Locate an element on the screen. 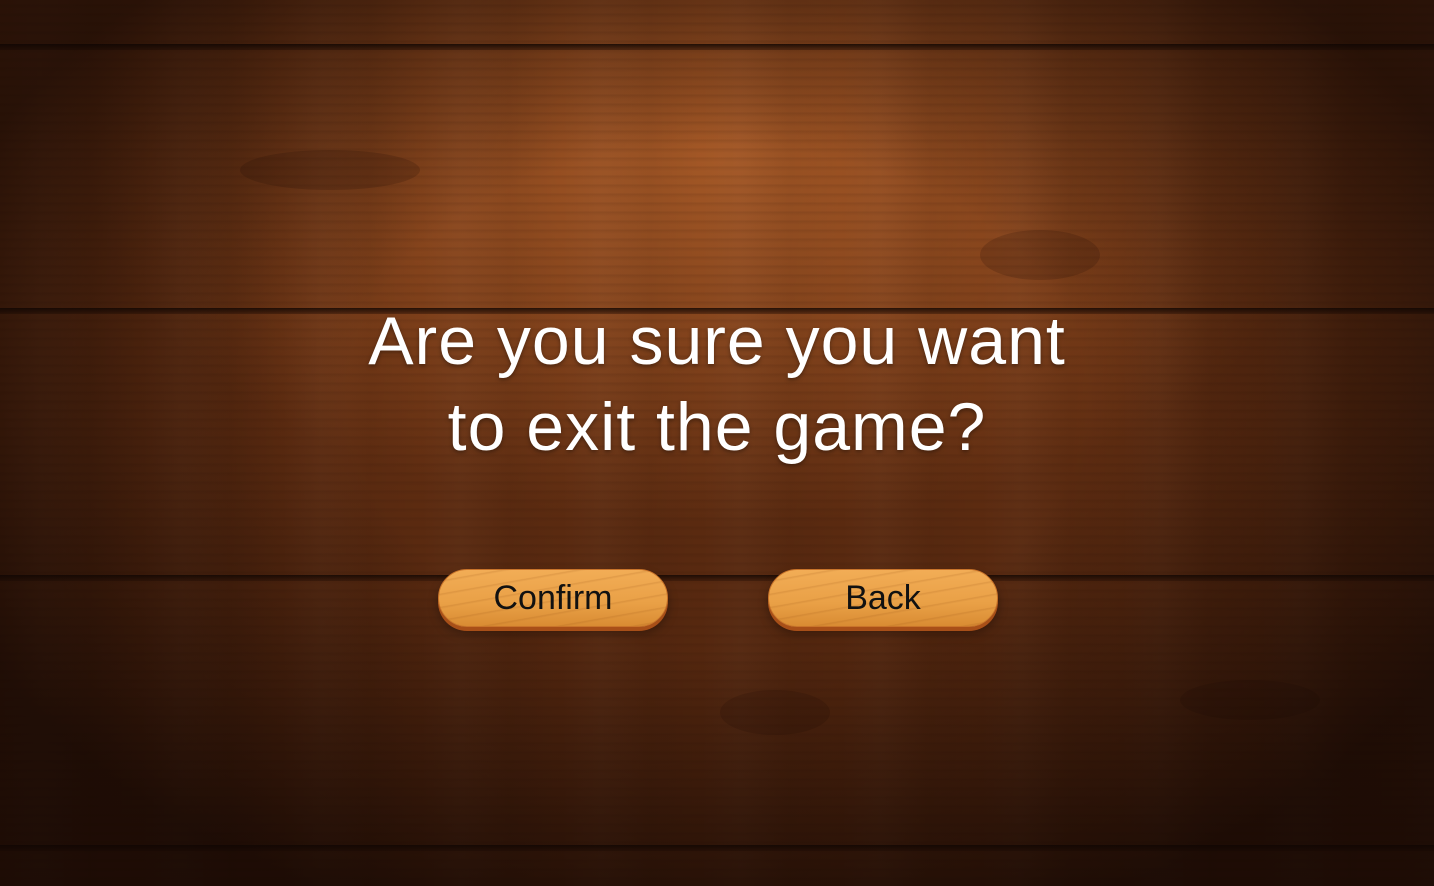 This screenshot has width=1434, height=886. back-button: Back is located at coordinates (883, 598).